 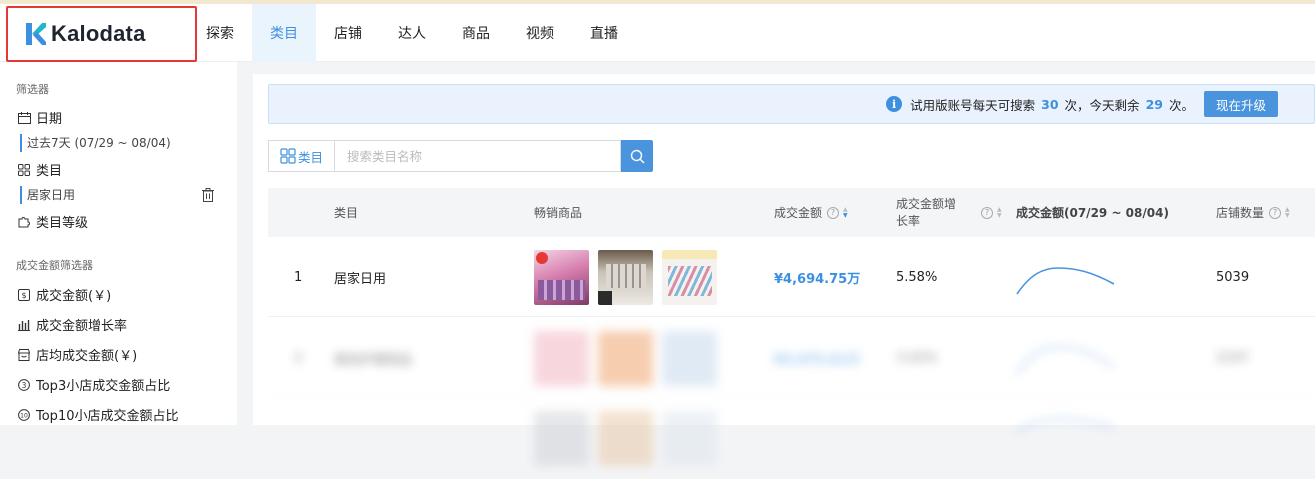 What do you see at coordinates (298, 358) in the screenshot?
I see `row-rank: 2` at bounding box center [298, 358].